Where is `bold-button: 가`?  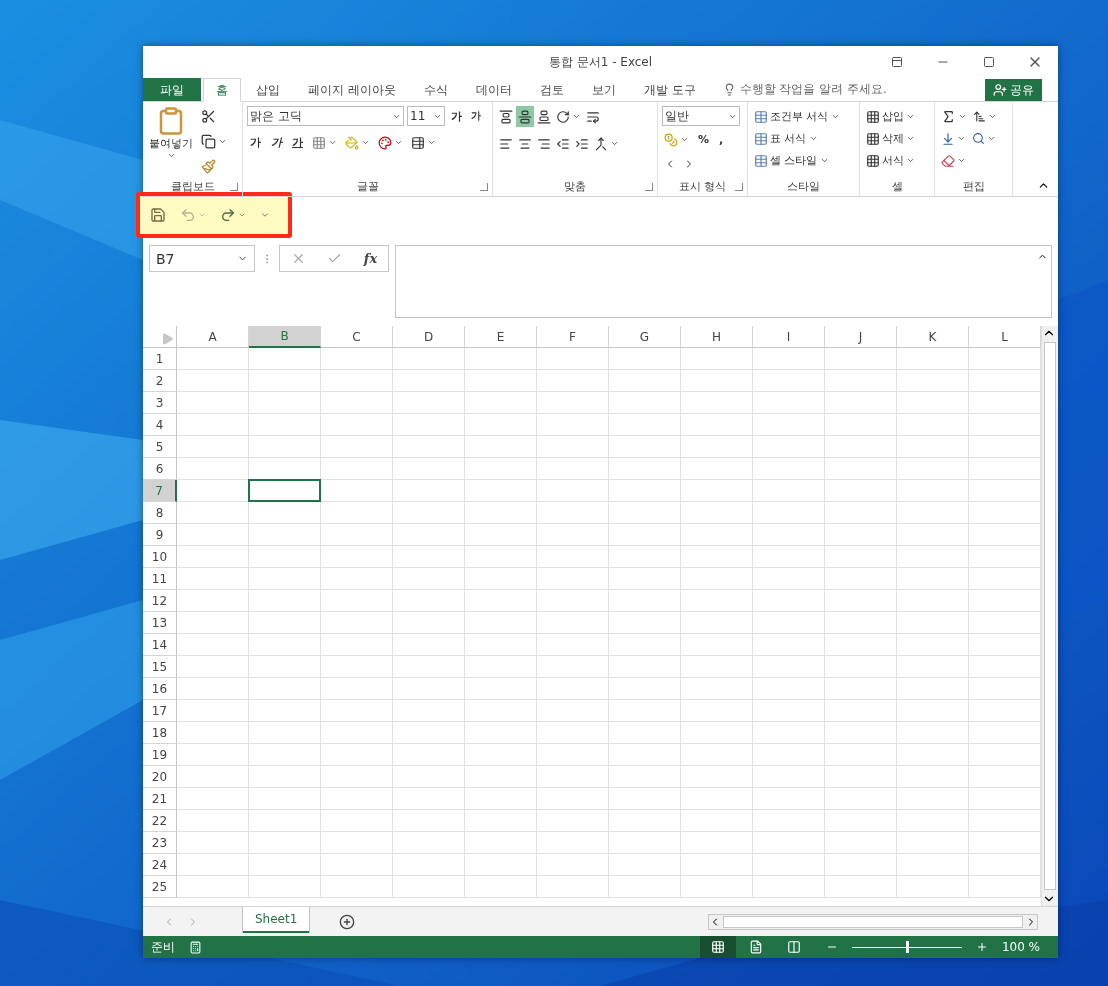 bold-button: 가 is located at coordinates (255, 142).